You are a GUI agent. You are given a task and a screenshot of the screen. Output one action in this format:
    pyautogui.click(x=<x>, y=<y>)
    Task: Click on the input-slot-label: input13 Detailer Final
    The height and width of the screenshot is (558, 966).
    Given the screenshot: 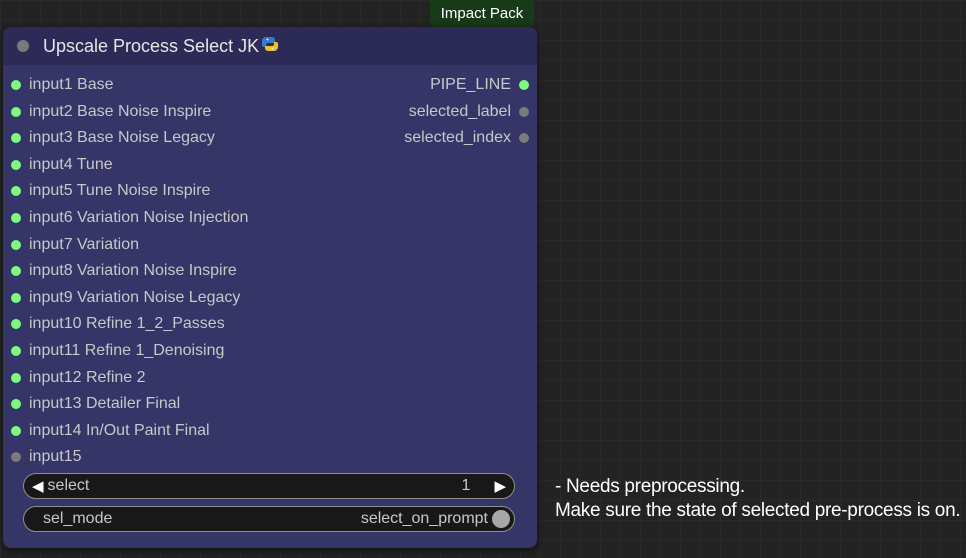 What is the action you would take?
    pyautogui.click(x=105, y=404)
    